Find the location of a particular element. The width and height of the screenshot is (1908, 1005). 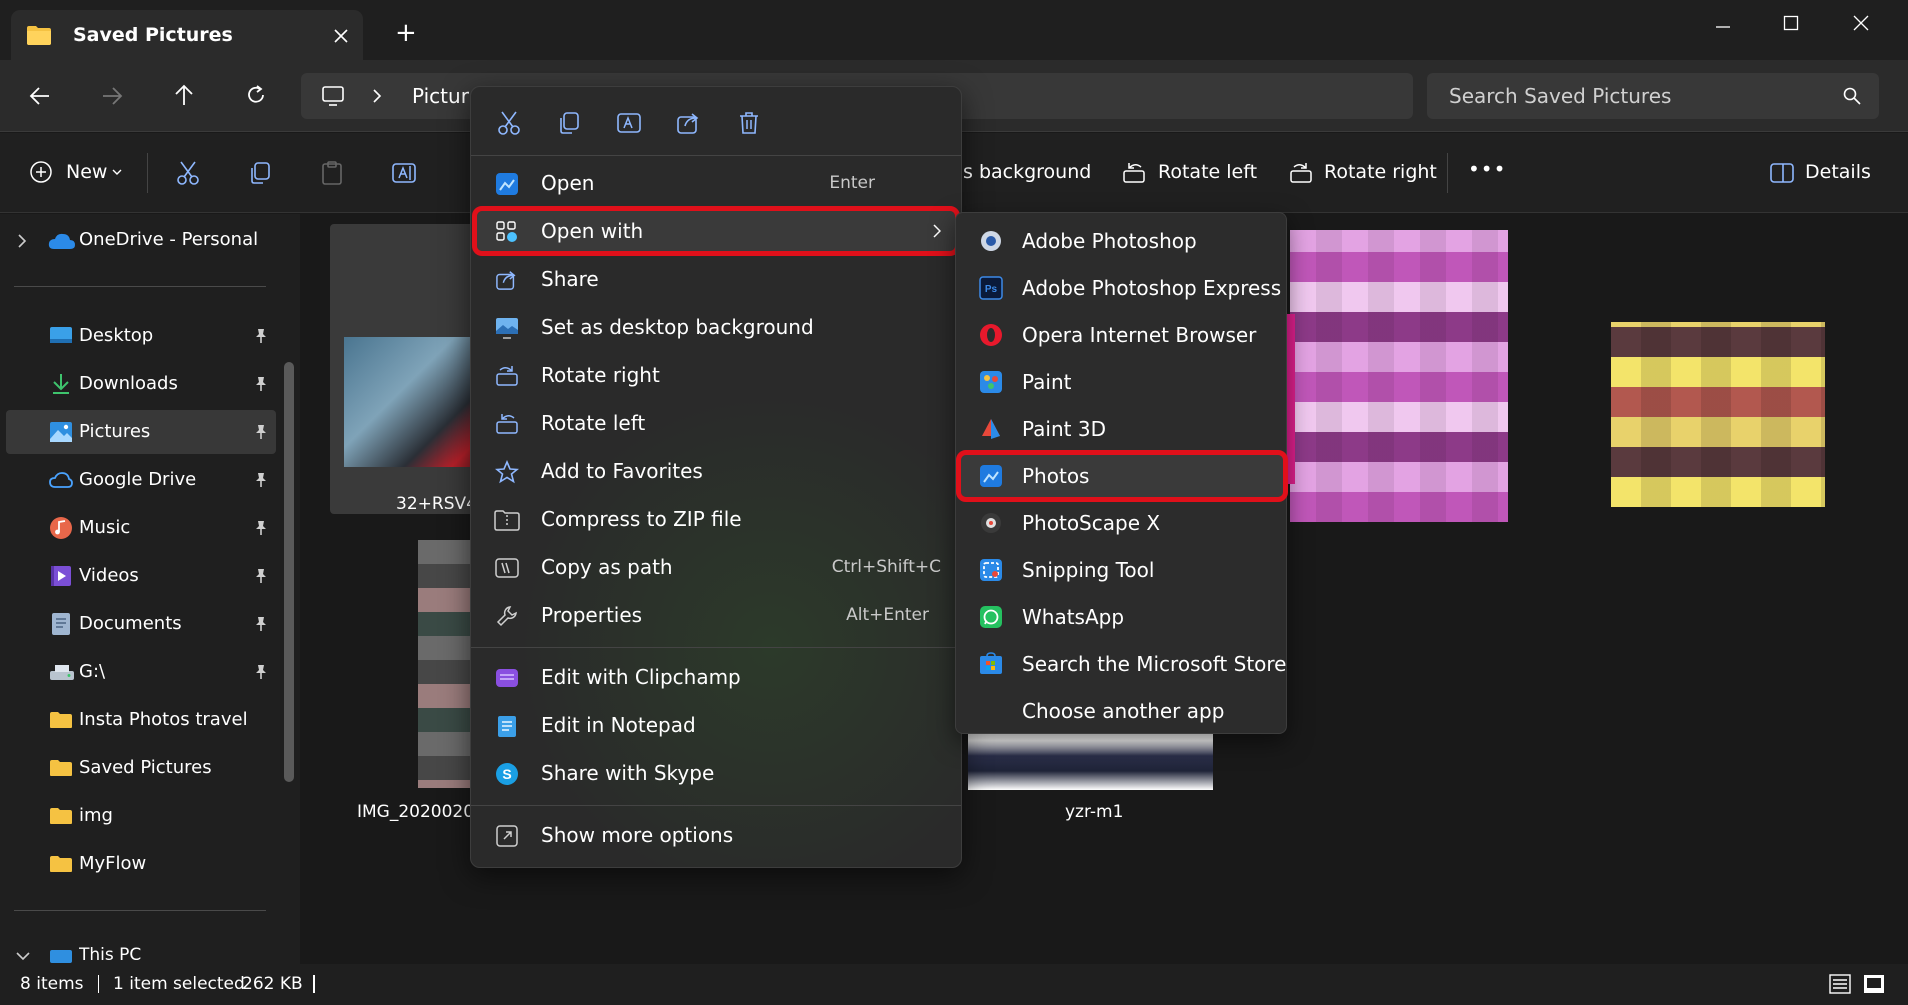

sidebar-item-myflow: MyFlow is located at coordinates (141, 864).